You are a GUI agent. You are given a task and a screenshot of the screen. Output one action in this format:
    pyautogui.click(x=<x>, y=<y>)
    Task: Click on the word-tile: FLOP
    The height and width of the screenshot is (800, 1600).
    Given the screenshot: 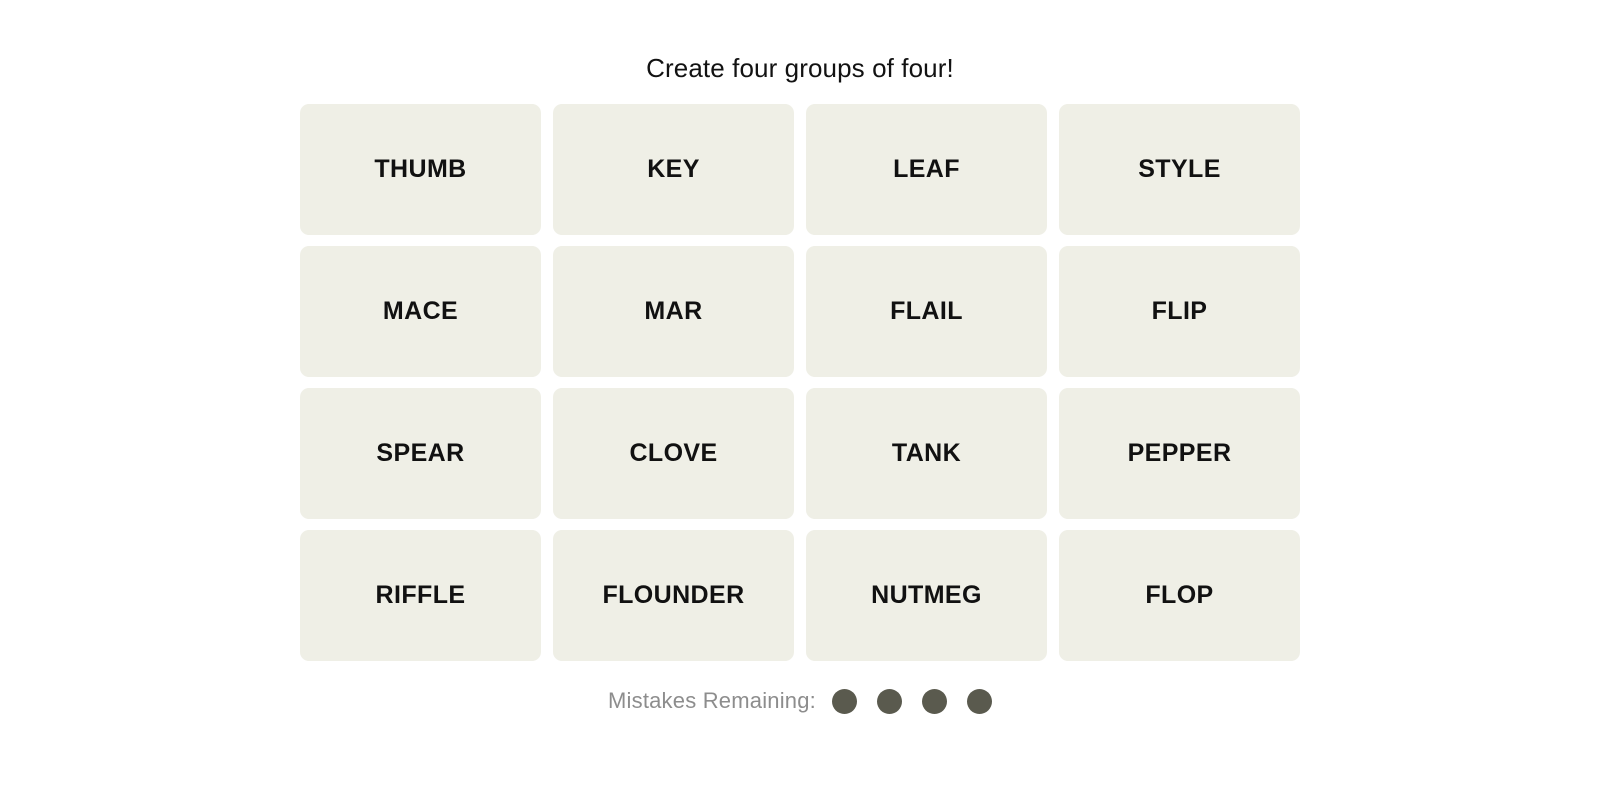 What is the action you would take?
    pyautogui.click(x=1179, y=595)
    